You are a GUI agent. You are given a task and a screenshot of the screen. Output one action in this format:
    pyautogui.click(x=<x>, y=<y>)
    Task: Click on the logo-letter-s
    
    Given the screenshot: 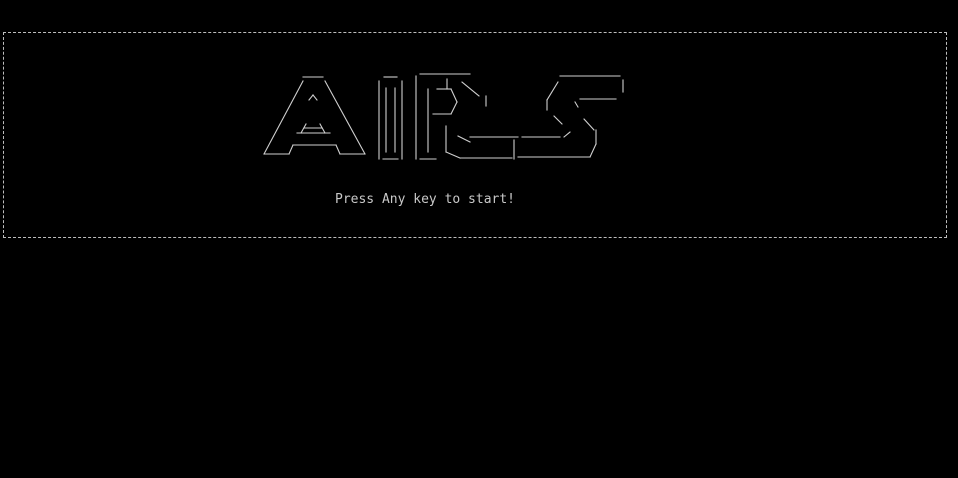 What is the action you would take?
    pyautogui.click(x=546, y=117)
    